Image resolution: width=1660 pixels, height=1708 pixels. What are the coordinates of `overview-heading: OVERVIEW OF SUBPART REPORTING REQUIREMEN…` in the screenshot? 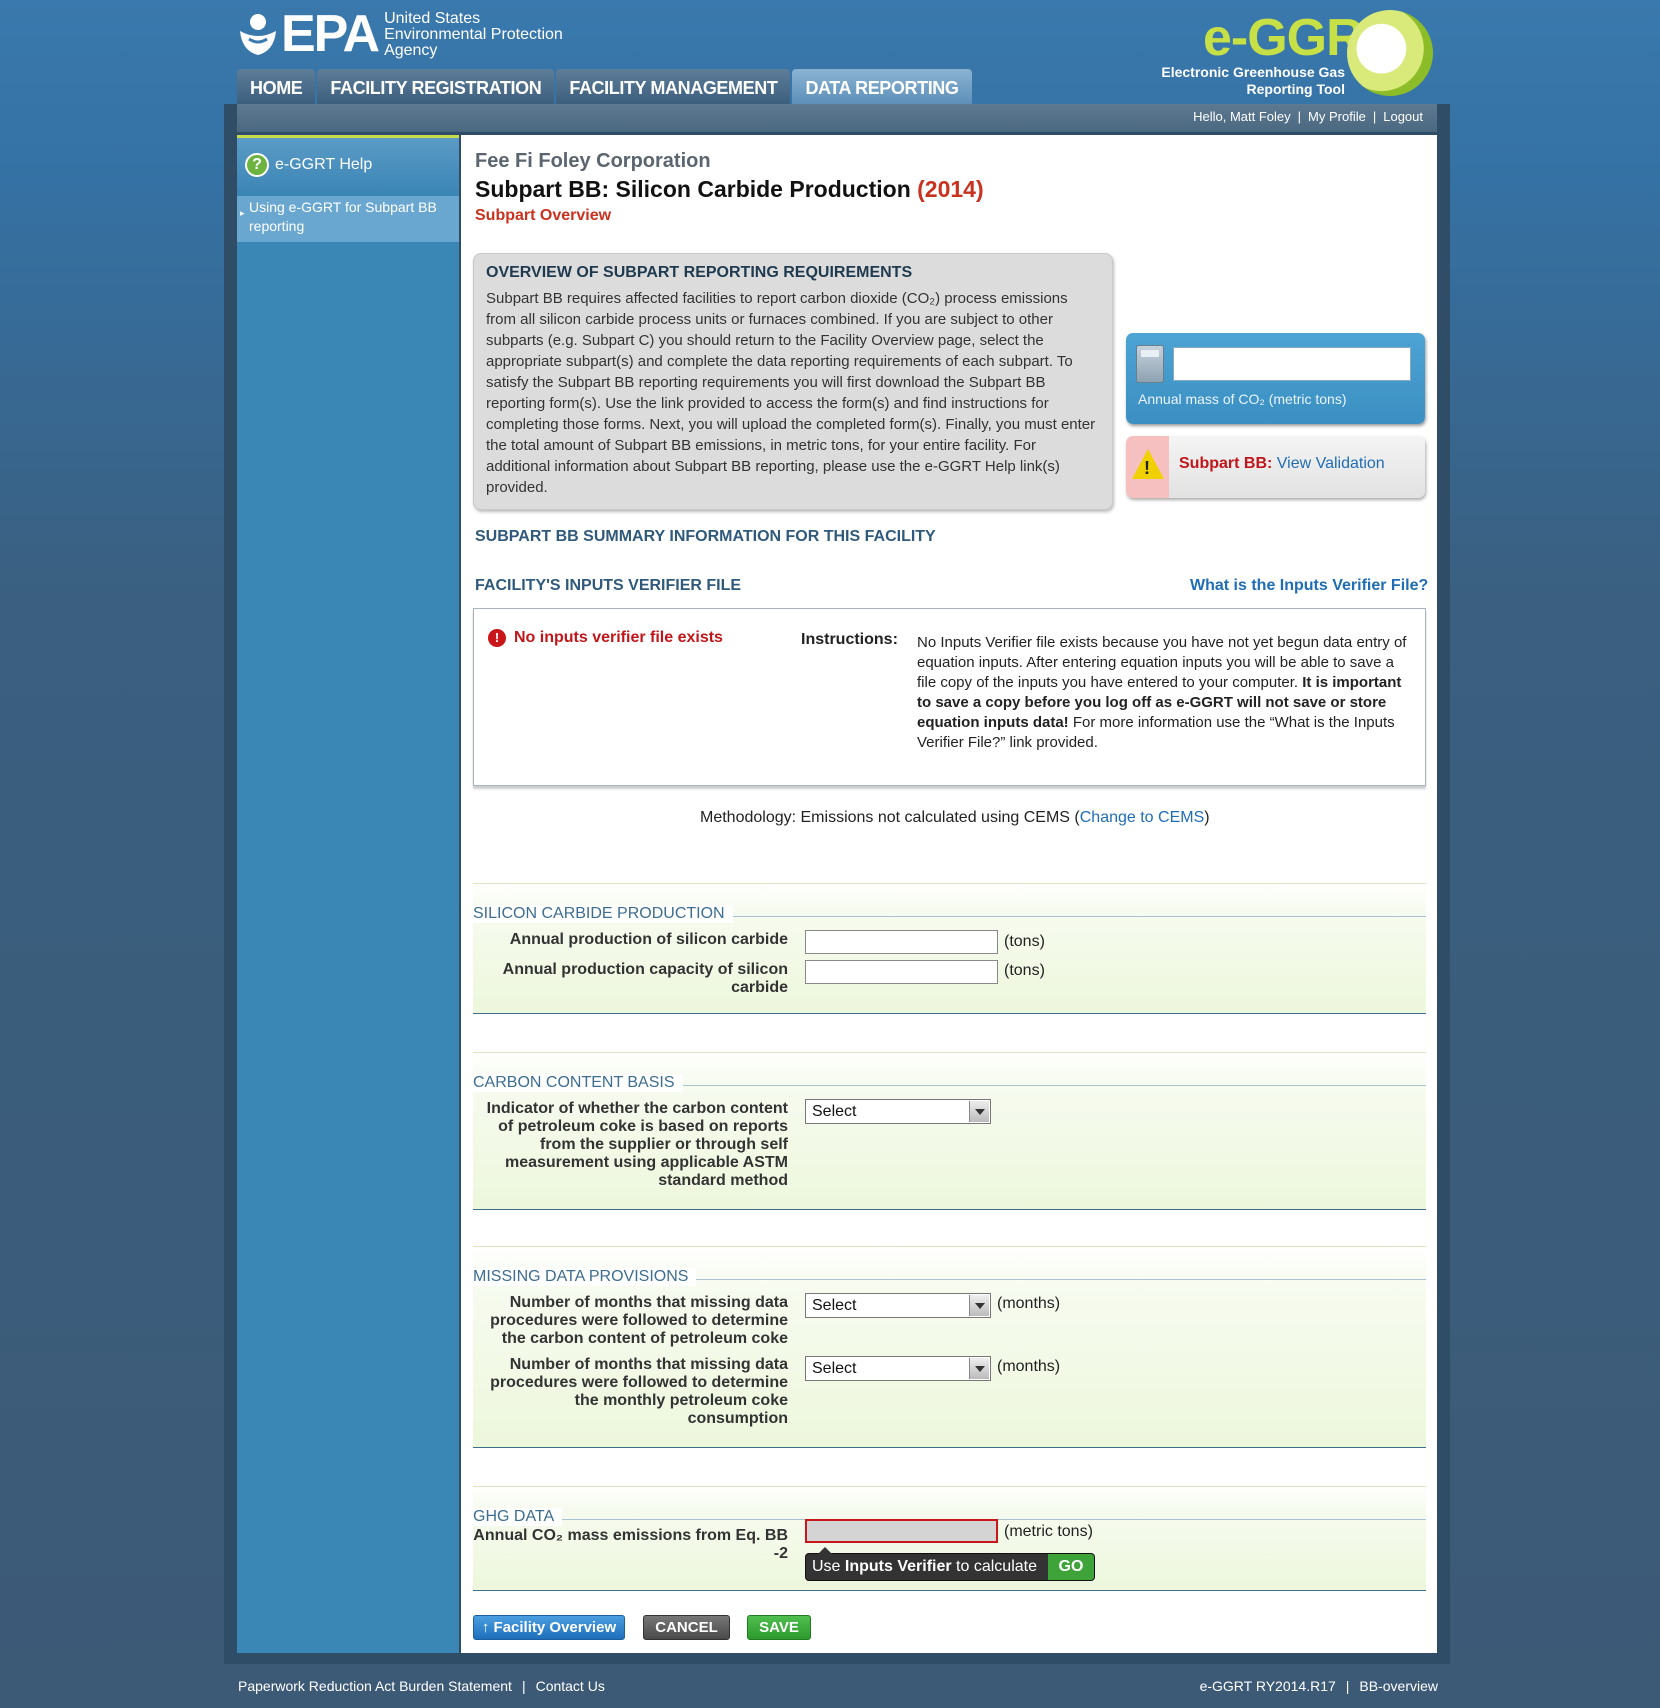 It's located at (699, 272).